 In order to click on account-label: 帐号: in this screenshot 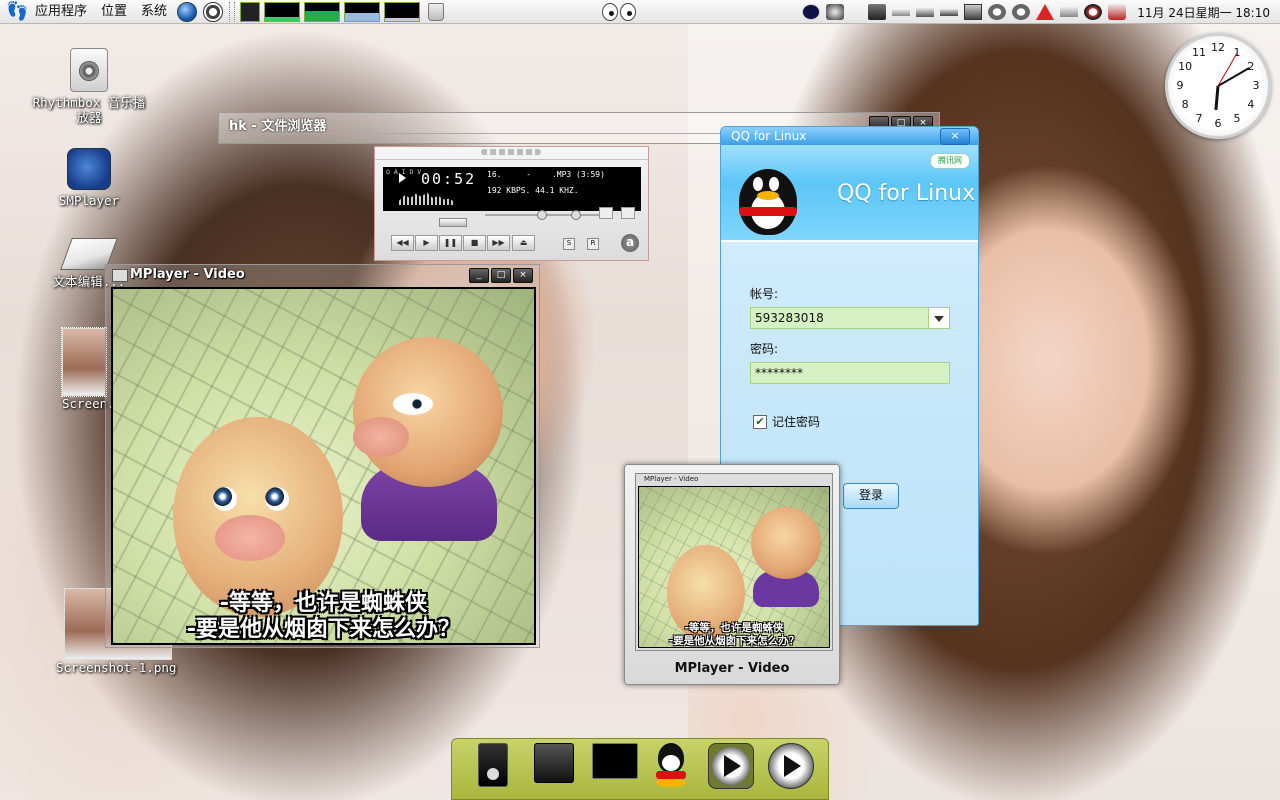, I will do `click(764, 294)`.